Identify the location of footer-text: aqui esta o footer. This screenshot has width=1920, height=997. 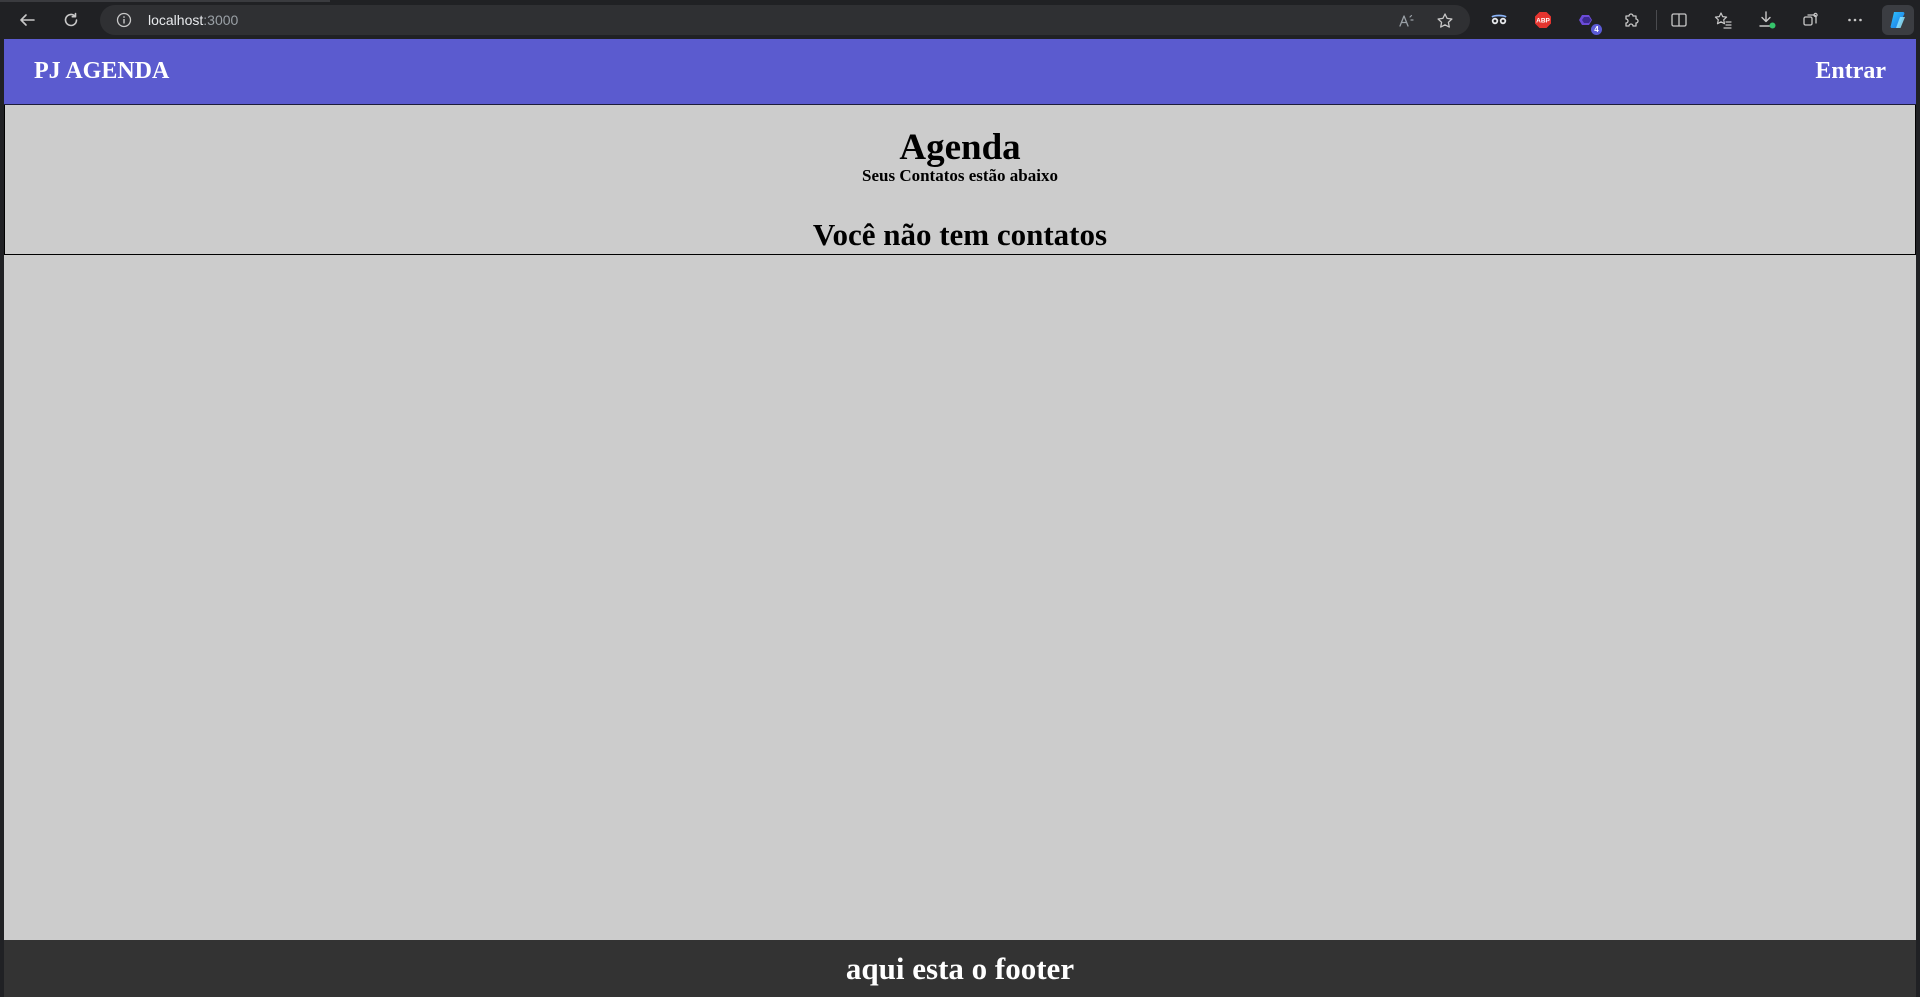
(960, 968).